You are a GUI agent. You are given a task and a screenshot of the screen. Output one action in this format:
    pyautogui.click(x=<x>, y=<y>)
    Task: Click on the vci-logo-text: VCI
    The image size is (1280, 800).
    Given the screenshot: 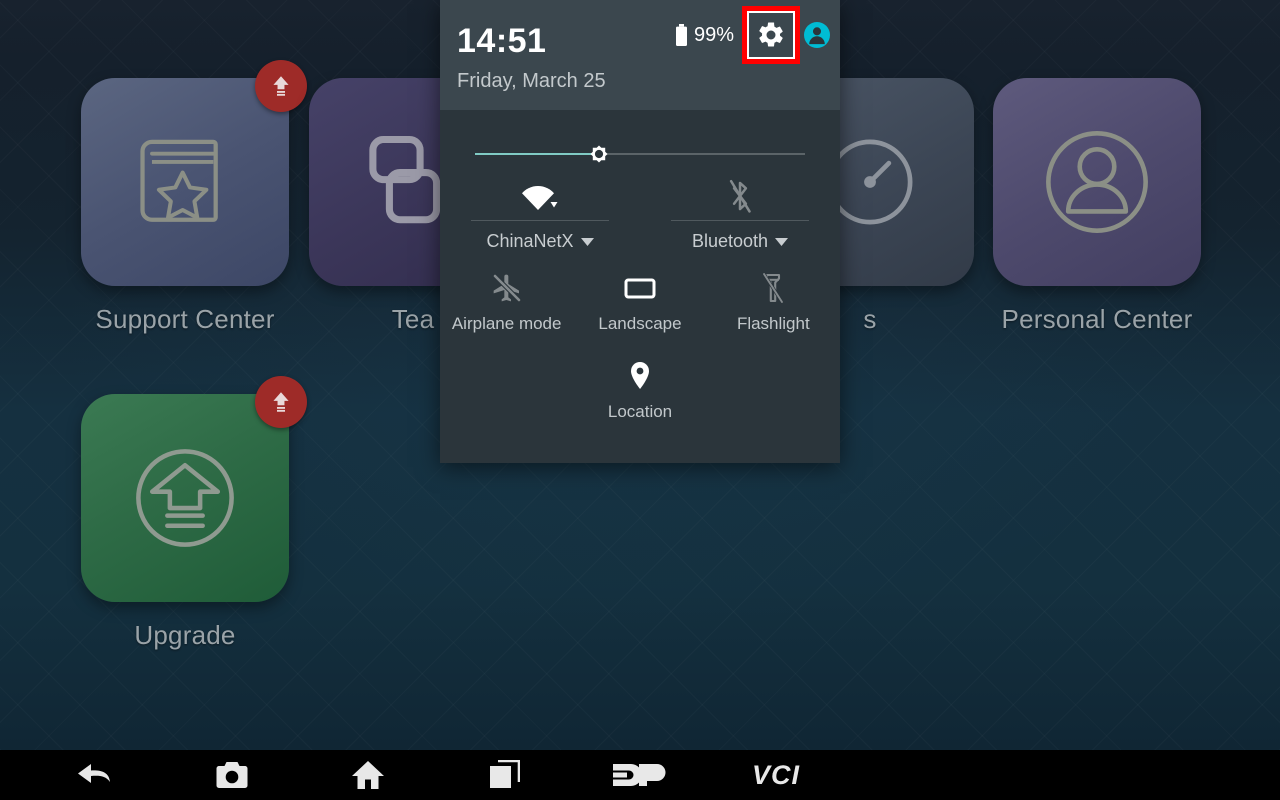 What is the action you would take?
    pyautogui.click(x=775, y=774)
    